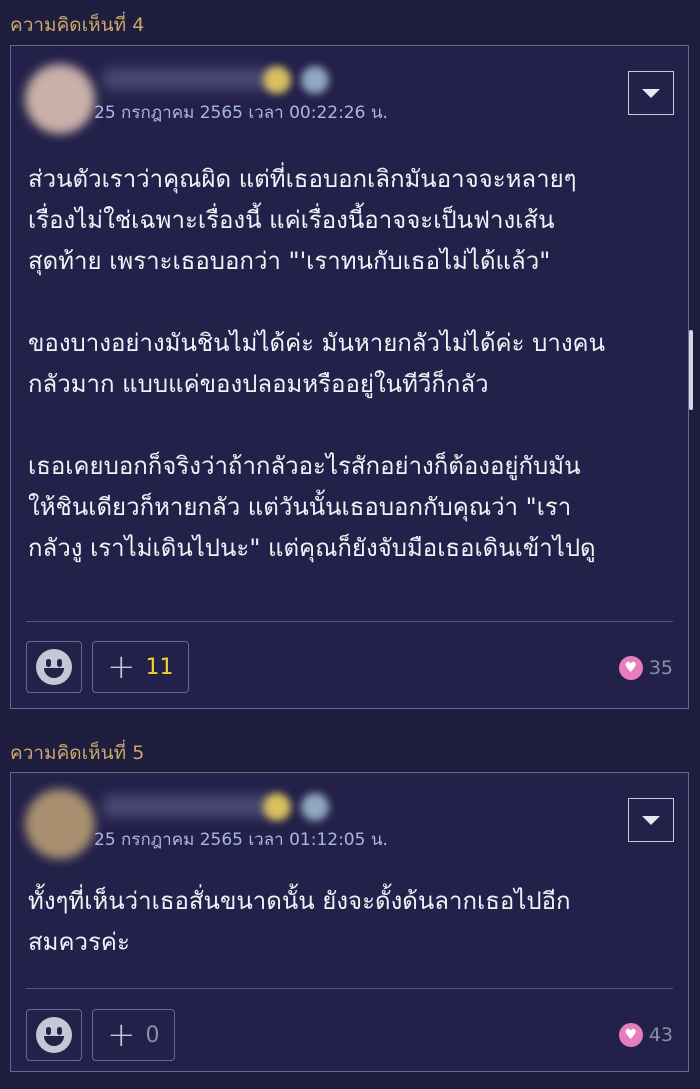  I want to click on comment-label: ความคิดเห็นที่ 5, so click(77, 753).